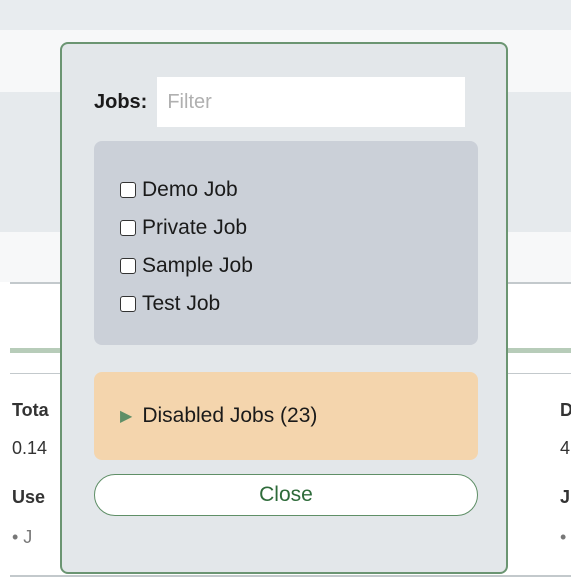 The image size is (571, 585). What do you see at coordinates (290, 576) in the screenshot?
I see `divider` at bounding box center [290, 576].